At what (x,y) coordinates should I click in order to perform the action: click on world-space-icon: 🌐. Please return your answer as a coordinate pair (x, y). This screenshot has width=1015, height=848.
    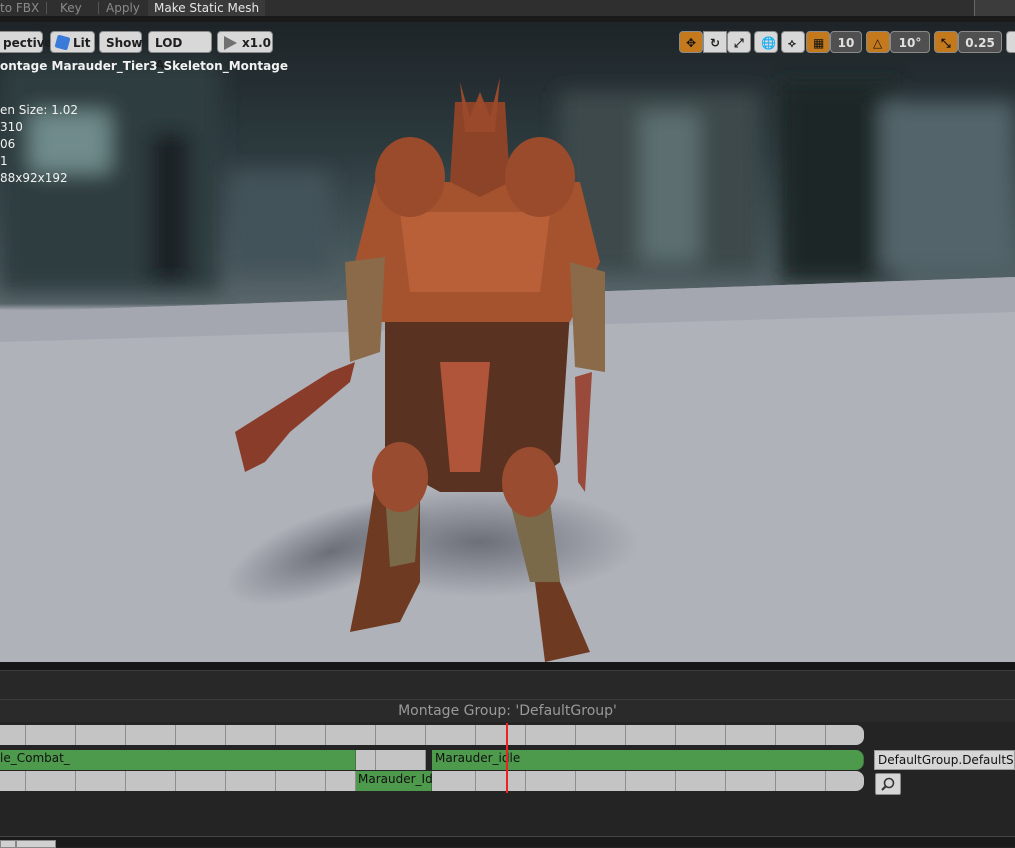
    Looking at the image, I should click on (766, 42).